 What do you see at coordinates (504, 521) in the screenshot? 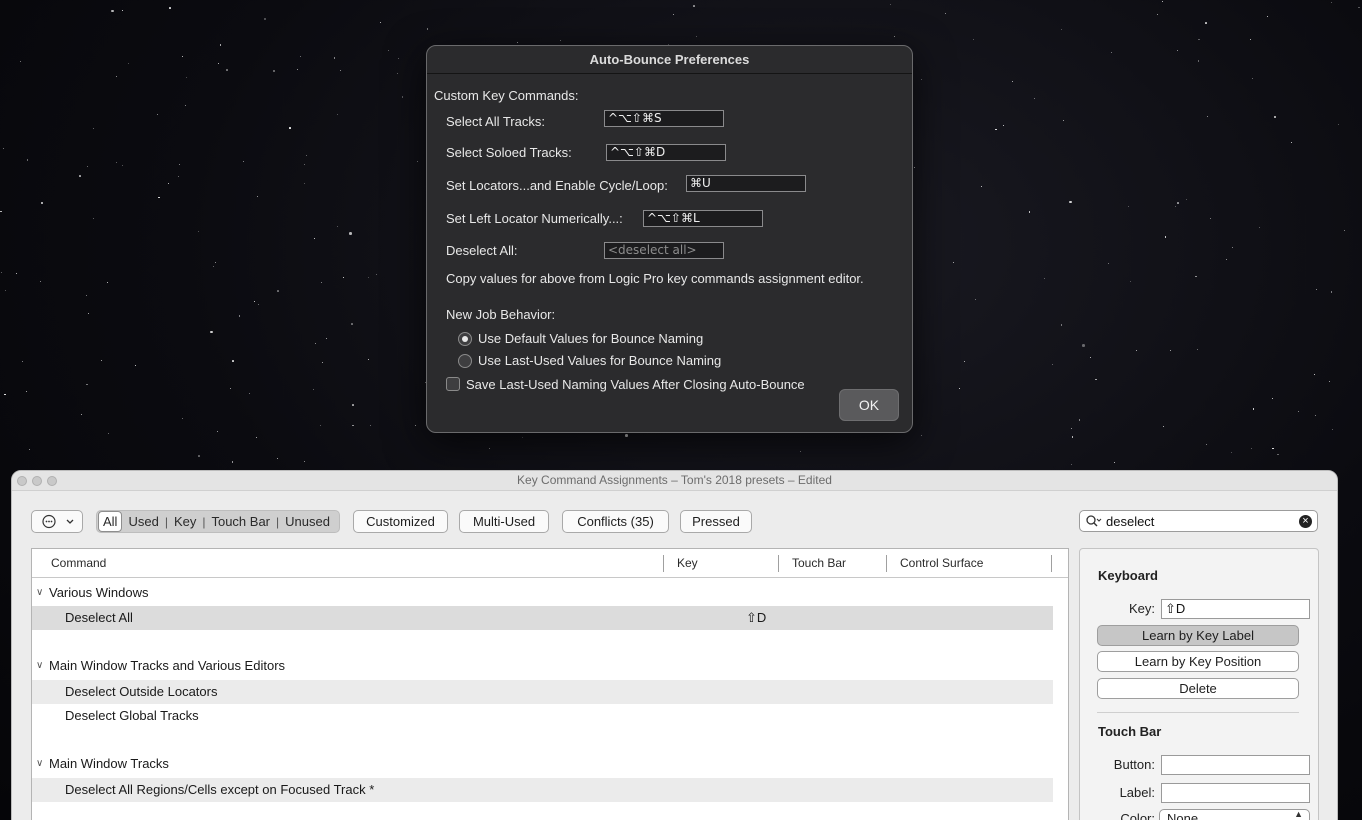
I see `multi-used-filter-button: Multi-Used` at bounding box center [504, 521].